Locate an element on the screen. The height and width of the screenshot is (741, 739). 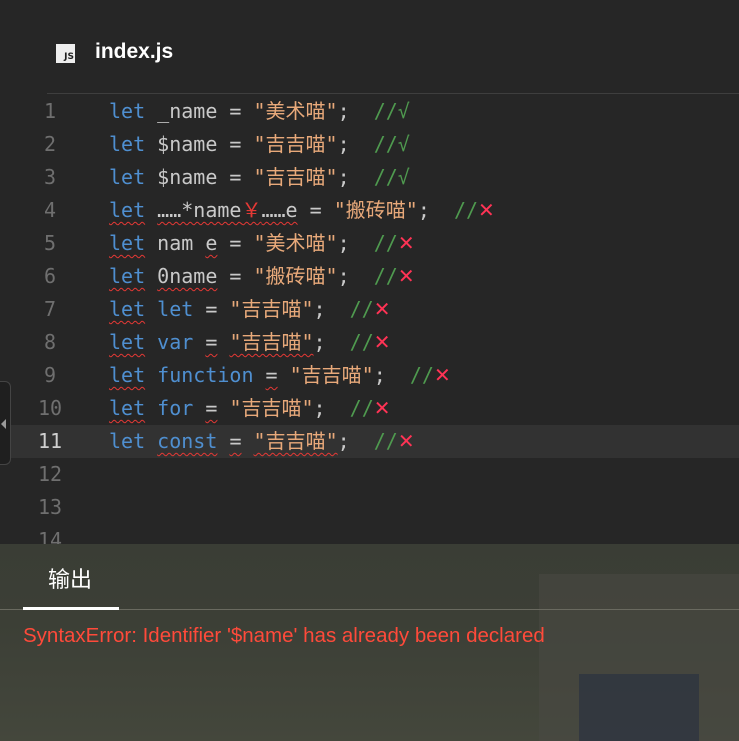
line-number: 4 is located at coordinates (50, 210).